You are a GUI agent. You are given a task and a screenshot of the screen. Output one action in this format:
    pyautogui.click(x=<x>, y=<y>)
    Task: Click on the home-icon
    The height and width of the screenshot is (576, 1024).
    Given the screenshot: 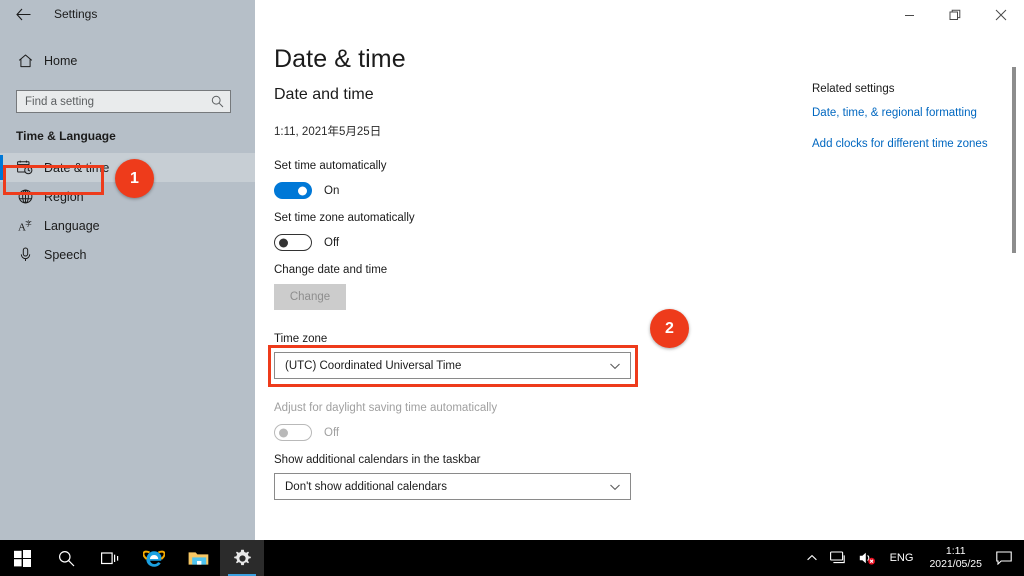 What is the action you would take?
    pyautogui.click(x=25, y=61)
    